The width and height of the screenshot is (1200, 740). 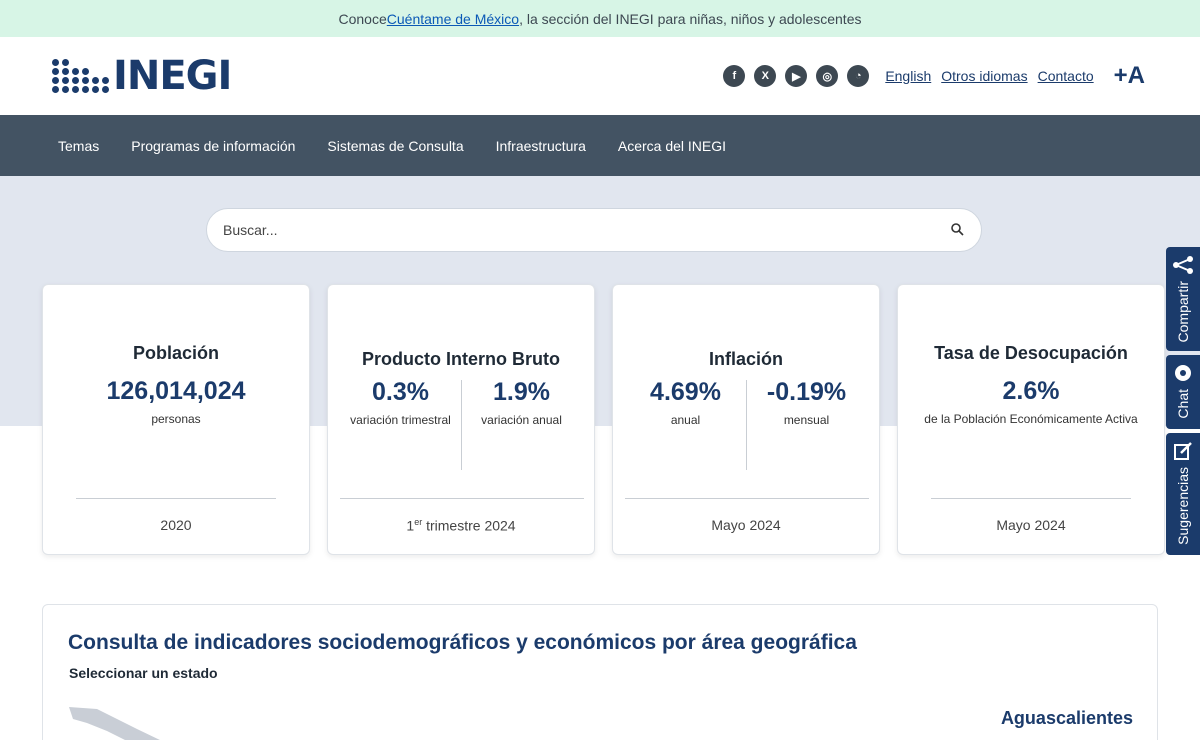 I want to click on card-title: Inflación, so click(x=745, y=359).